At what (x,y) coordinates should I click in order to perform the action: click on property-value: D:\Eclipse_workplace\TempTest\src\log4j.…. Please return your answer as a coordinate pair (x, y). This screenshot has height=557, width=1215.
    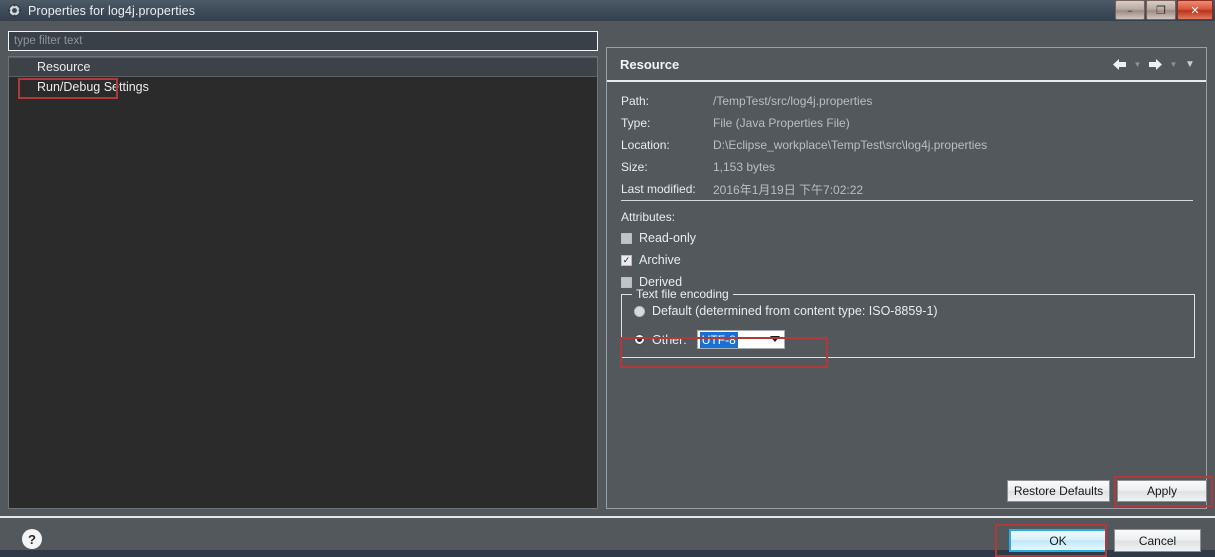
    Looking at the image, I should click on (850, 145).